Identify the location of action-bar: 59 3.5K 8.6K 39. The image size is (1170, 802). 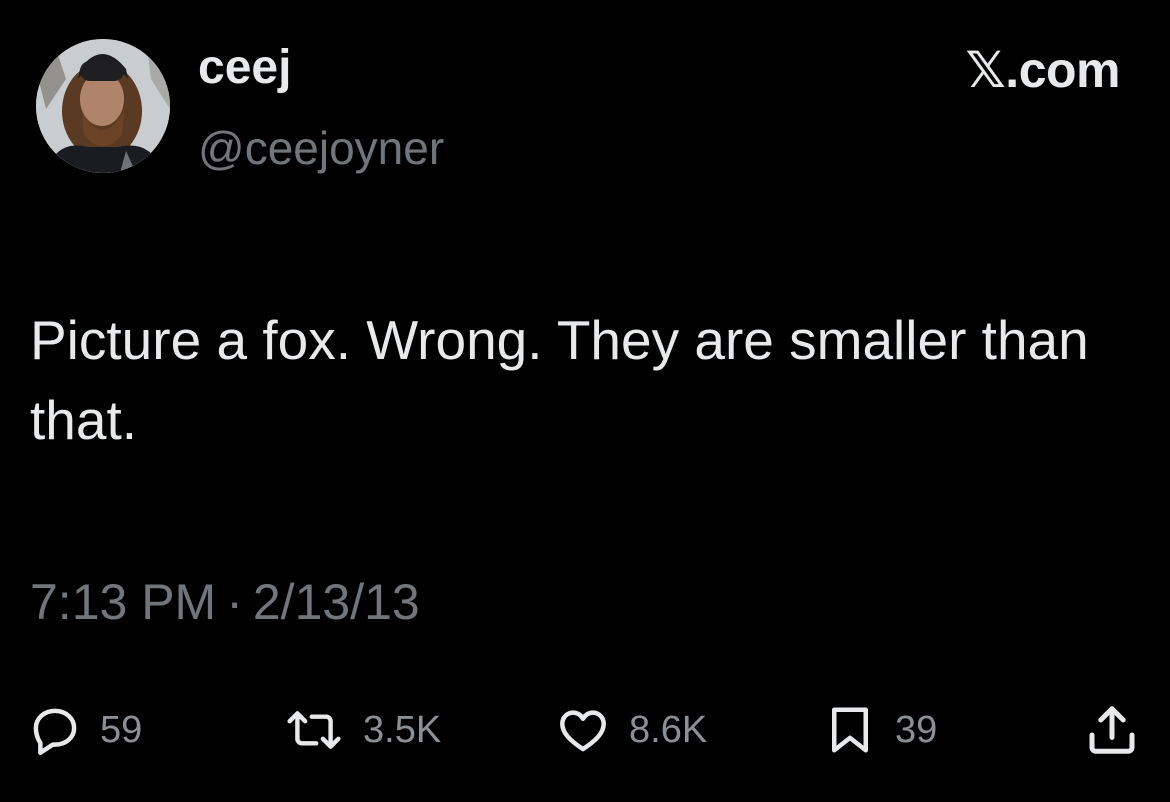
(585, 730).